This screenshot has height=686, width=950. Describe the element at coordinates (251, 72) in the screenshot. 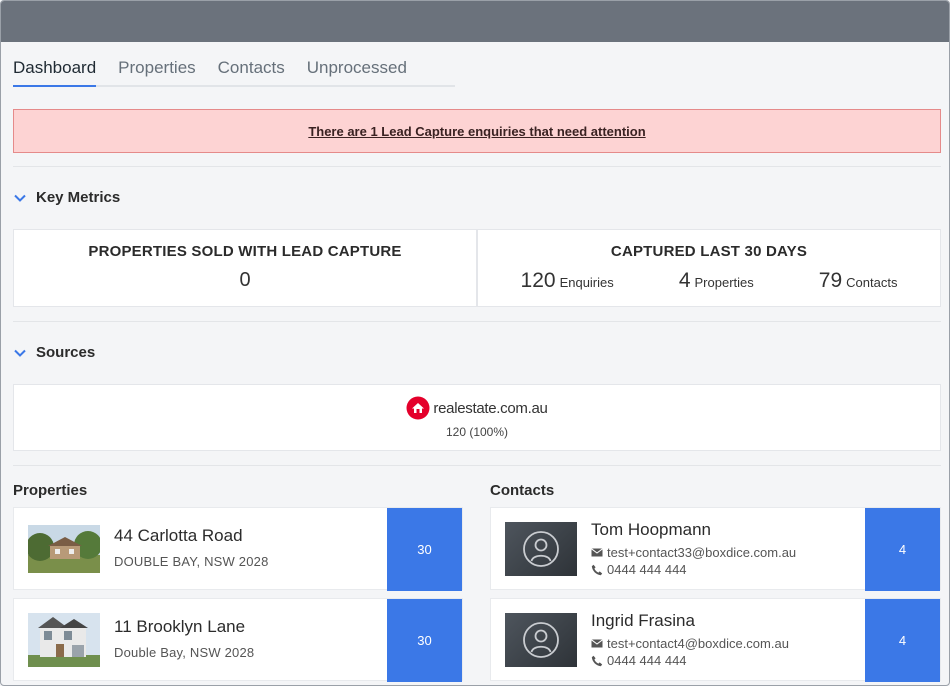

I see `tab-contacts: Contacts` at that location.